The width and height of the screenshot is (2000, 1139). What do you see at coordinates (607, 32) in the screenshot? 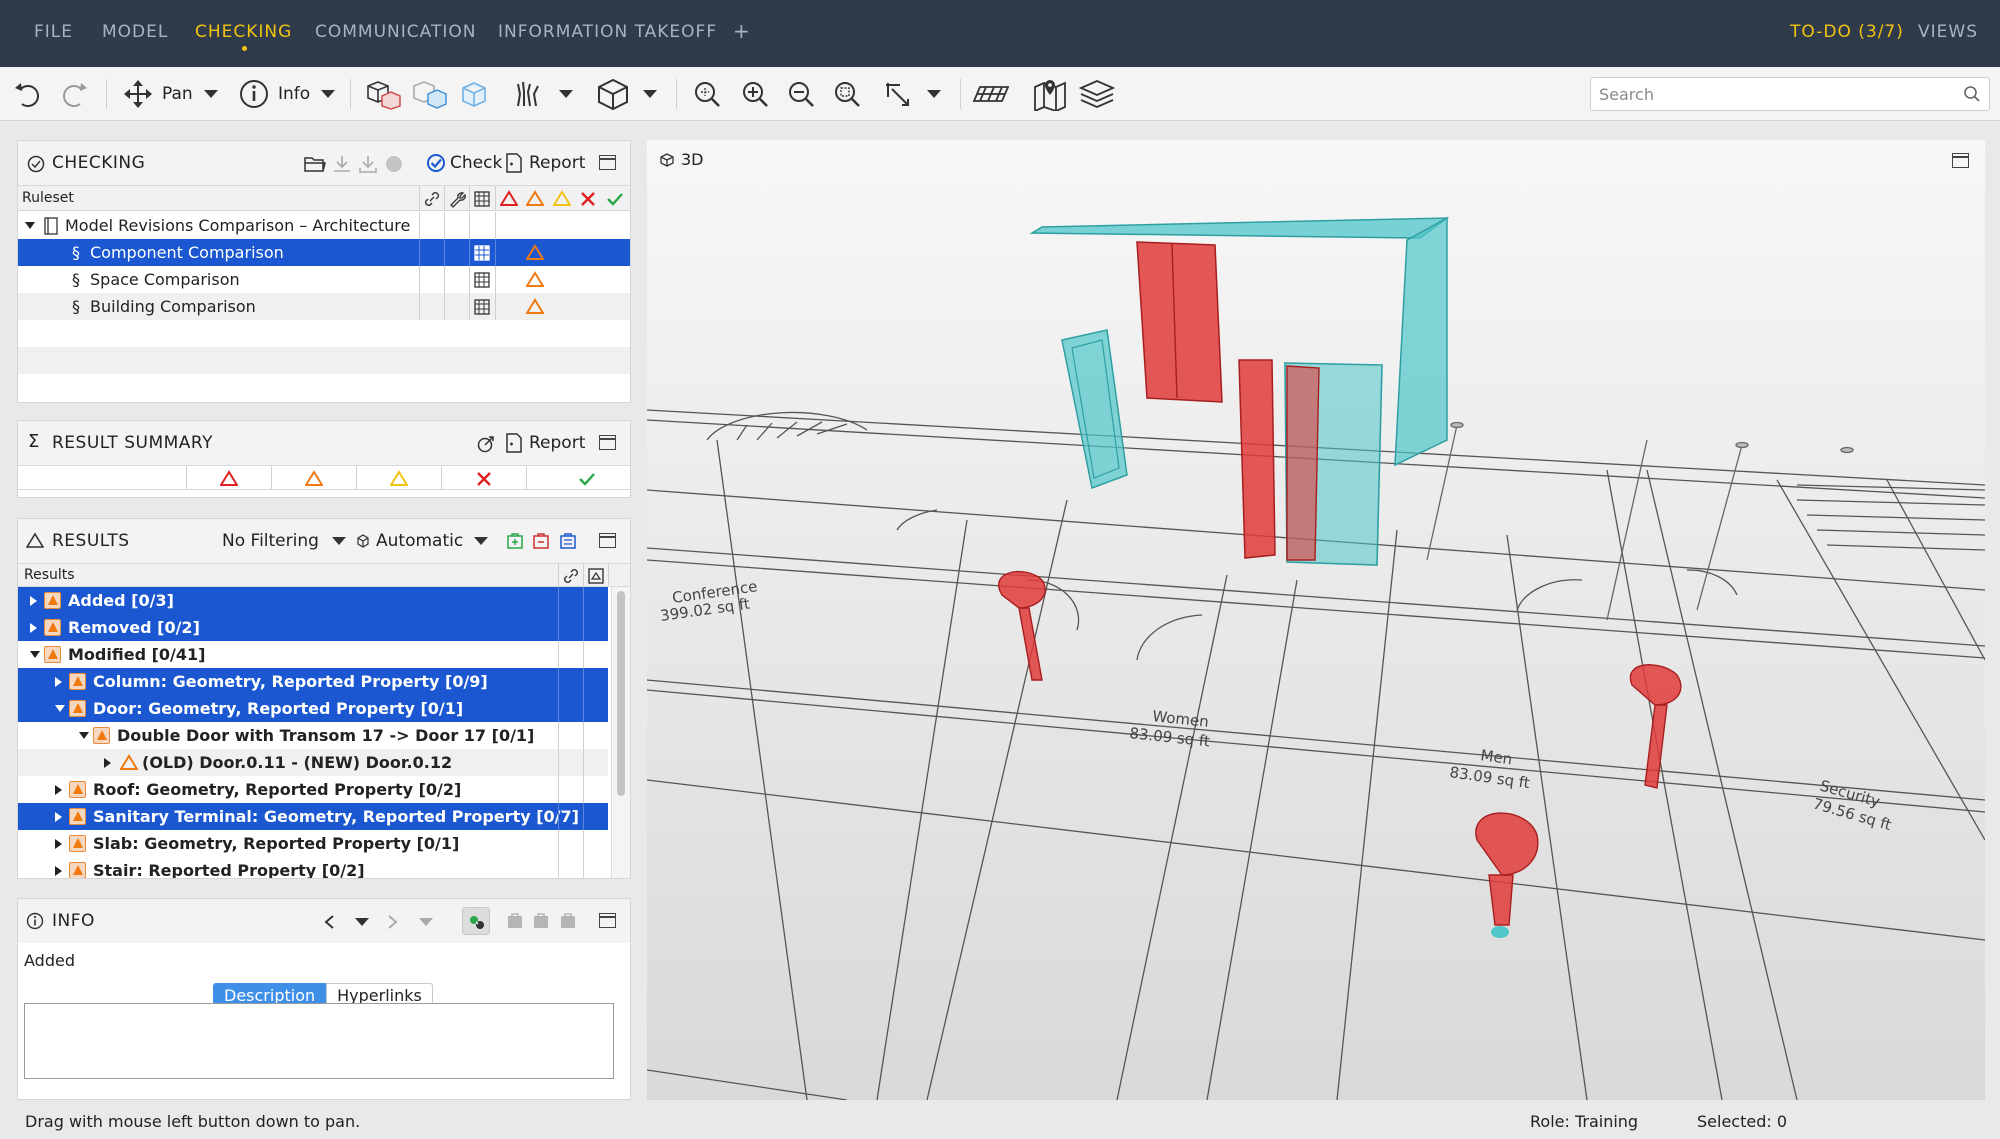
I see `menu-information-takeoff: INFORMATION TAKEOFF` at bounding box center [607, 32].